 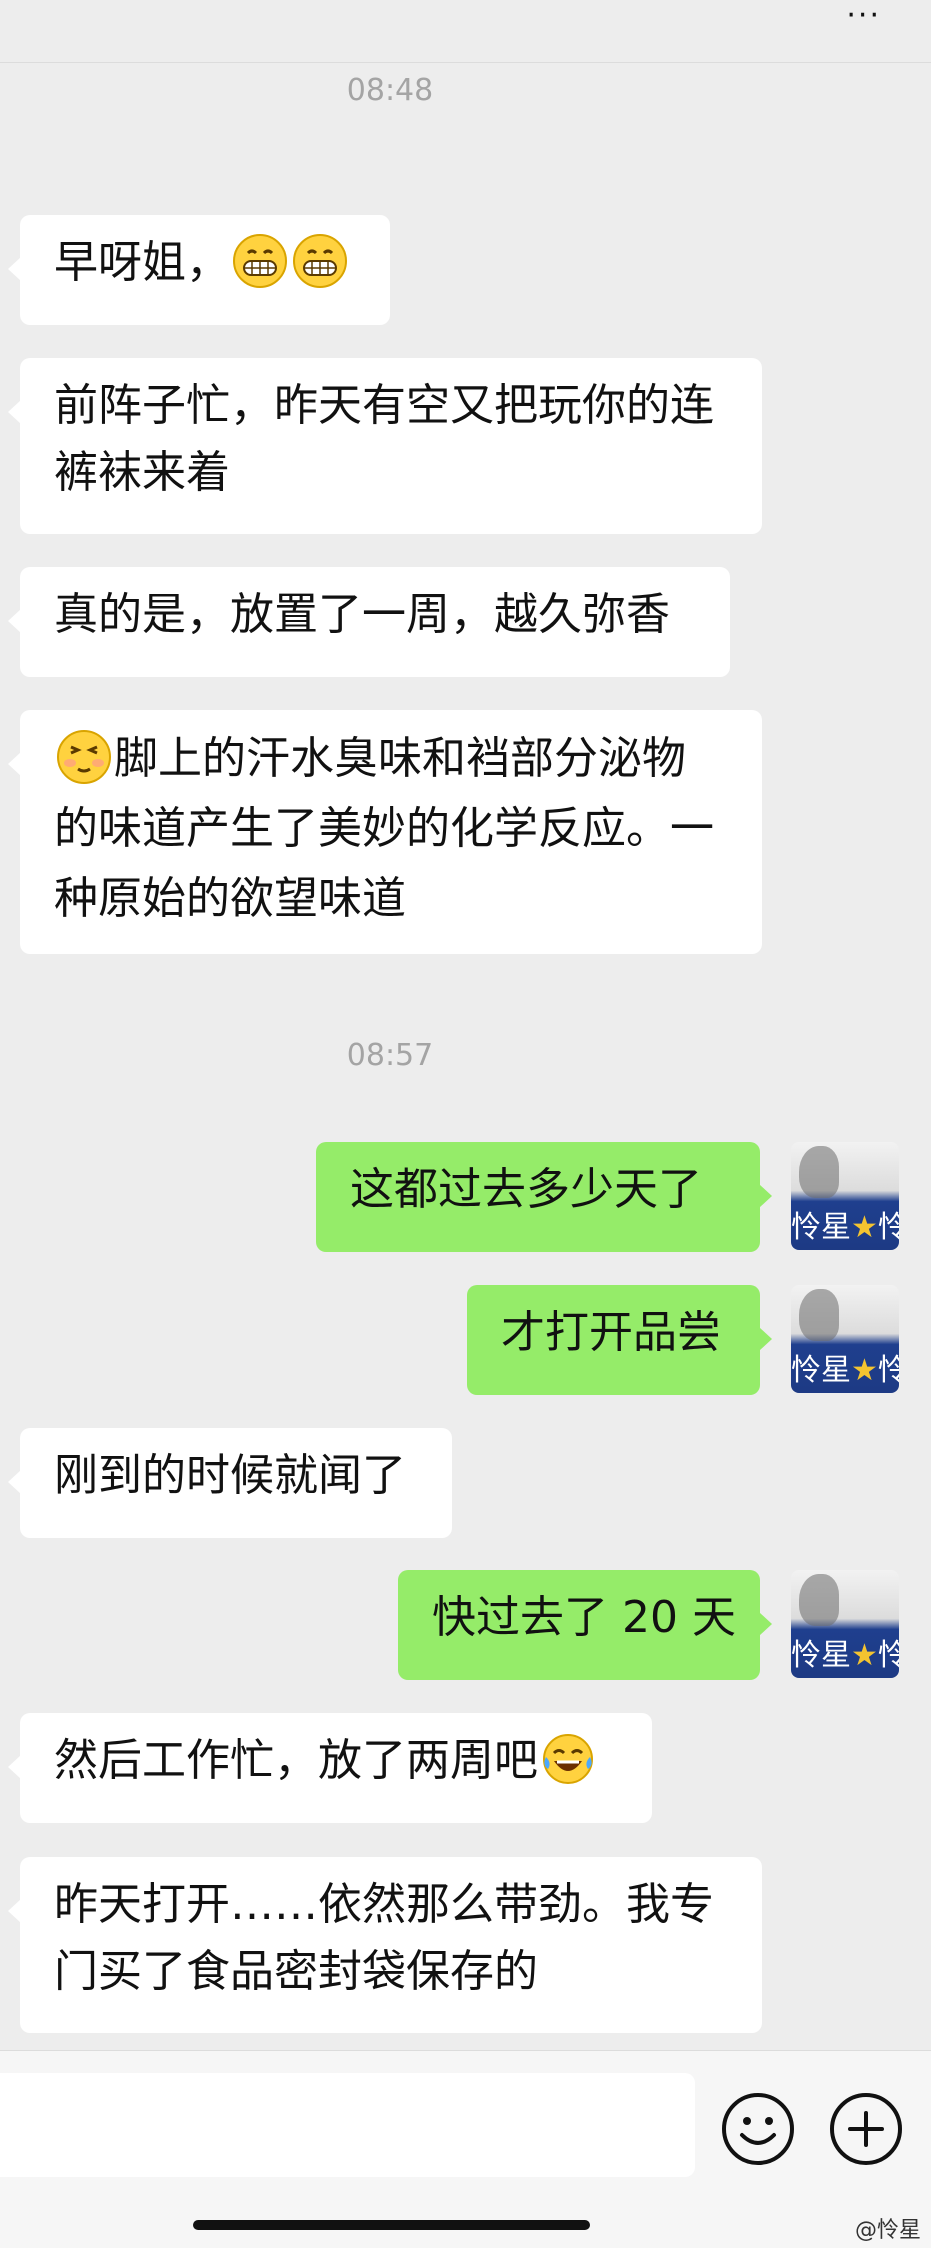 What do you see at coordinates (385, 446) in the screenshot?
I see `message-bubble-incoming: 前阵子忙，昨天有空又把玩你的连 裤袜来着` at bounding box center [385, 446].